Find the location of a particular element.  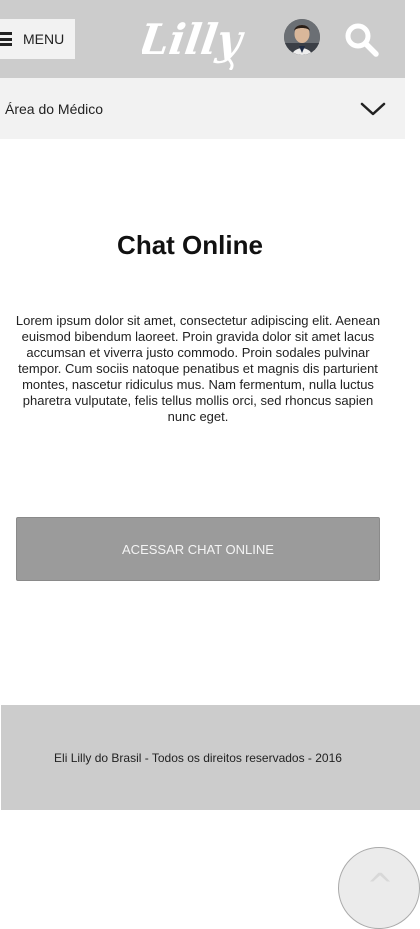

top-header: MENU Lilly is located at coordinates (202, 39).